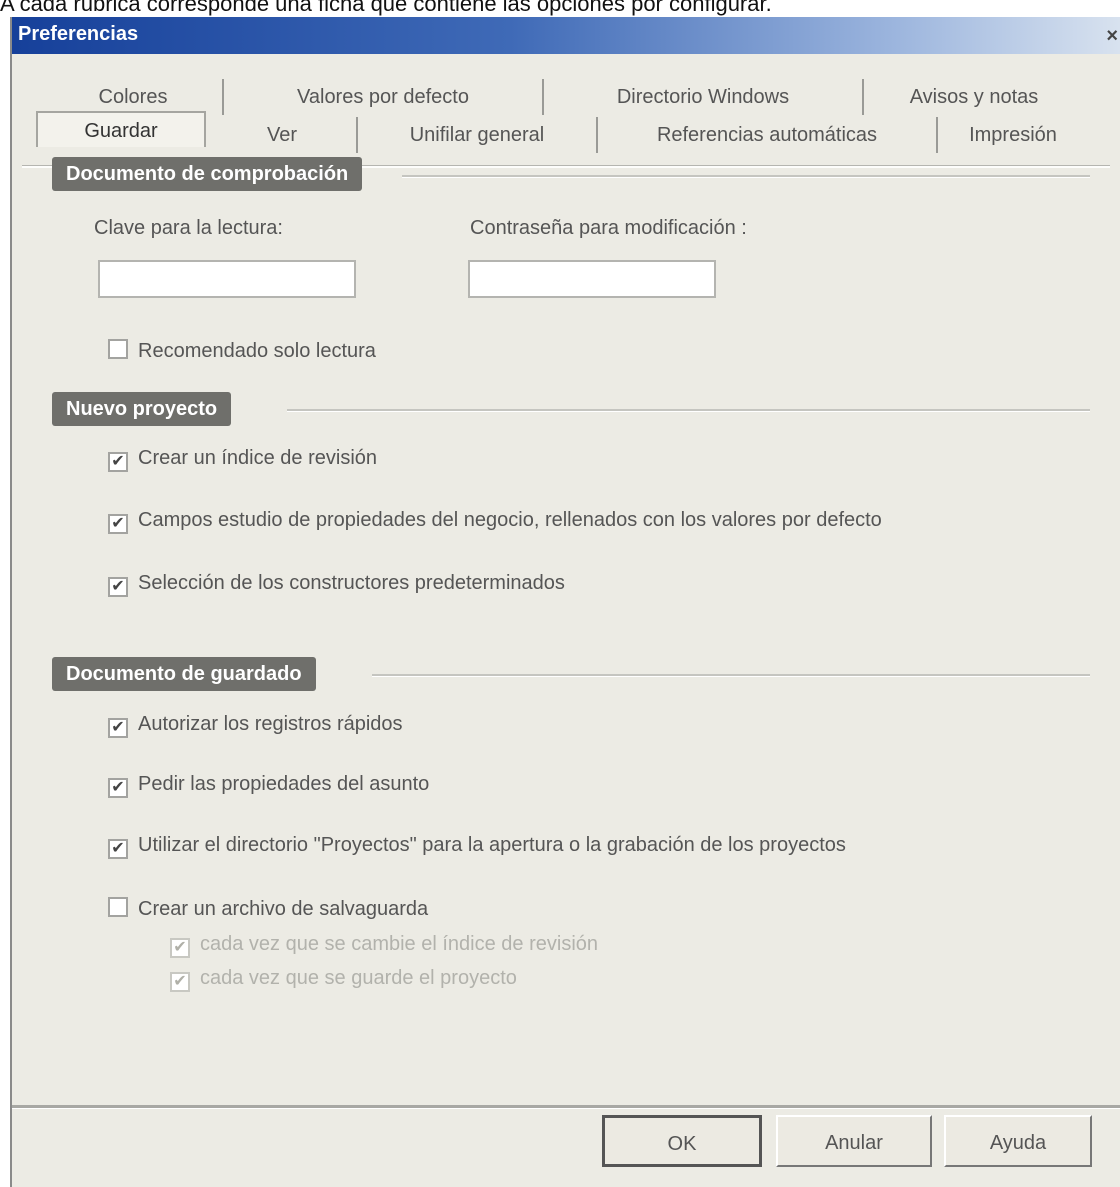  I want to click on tab-valores-por-defecto: Valores por defecto, so click(384, 97).